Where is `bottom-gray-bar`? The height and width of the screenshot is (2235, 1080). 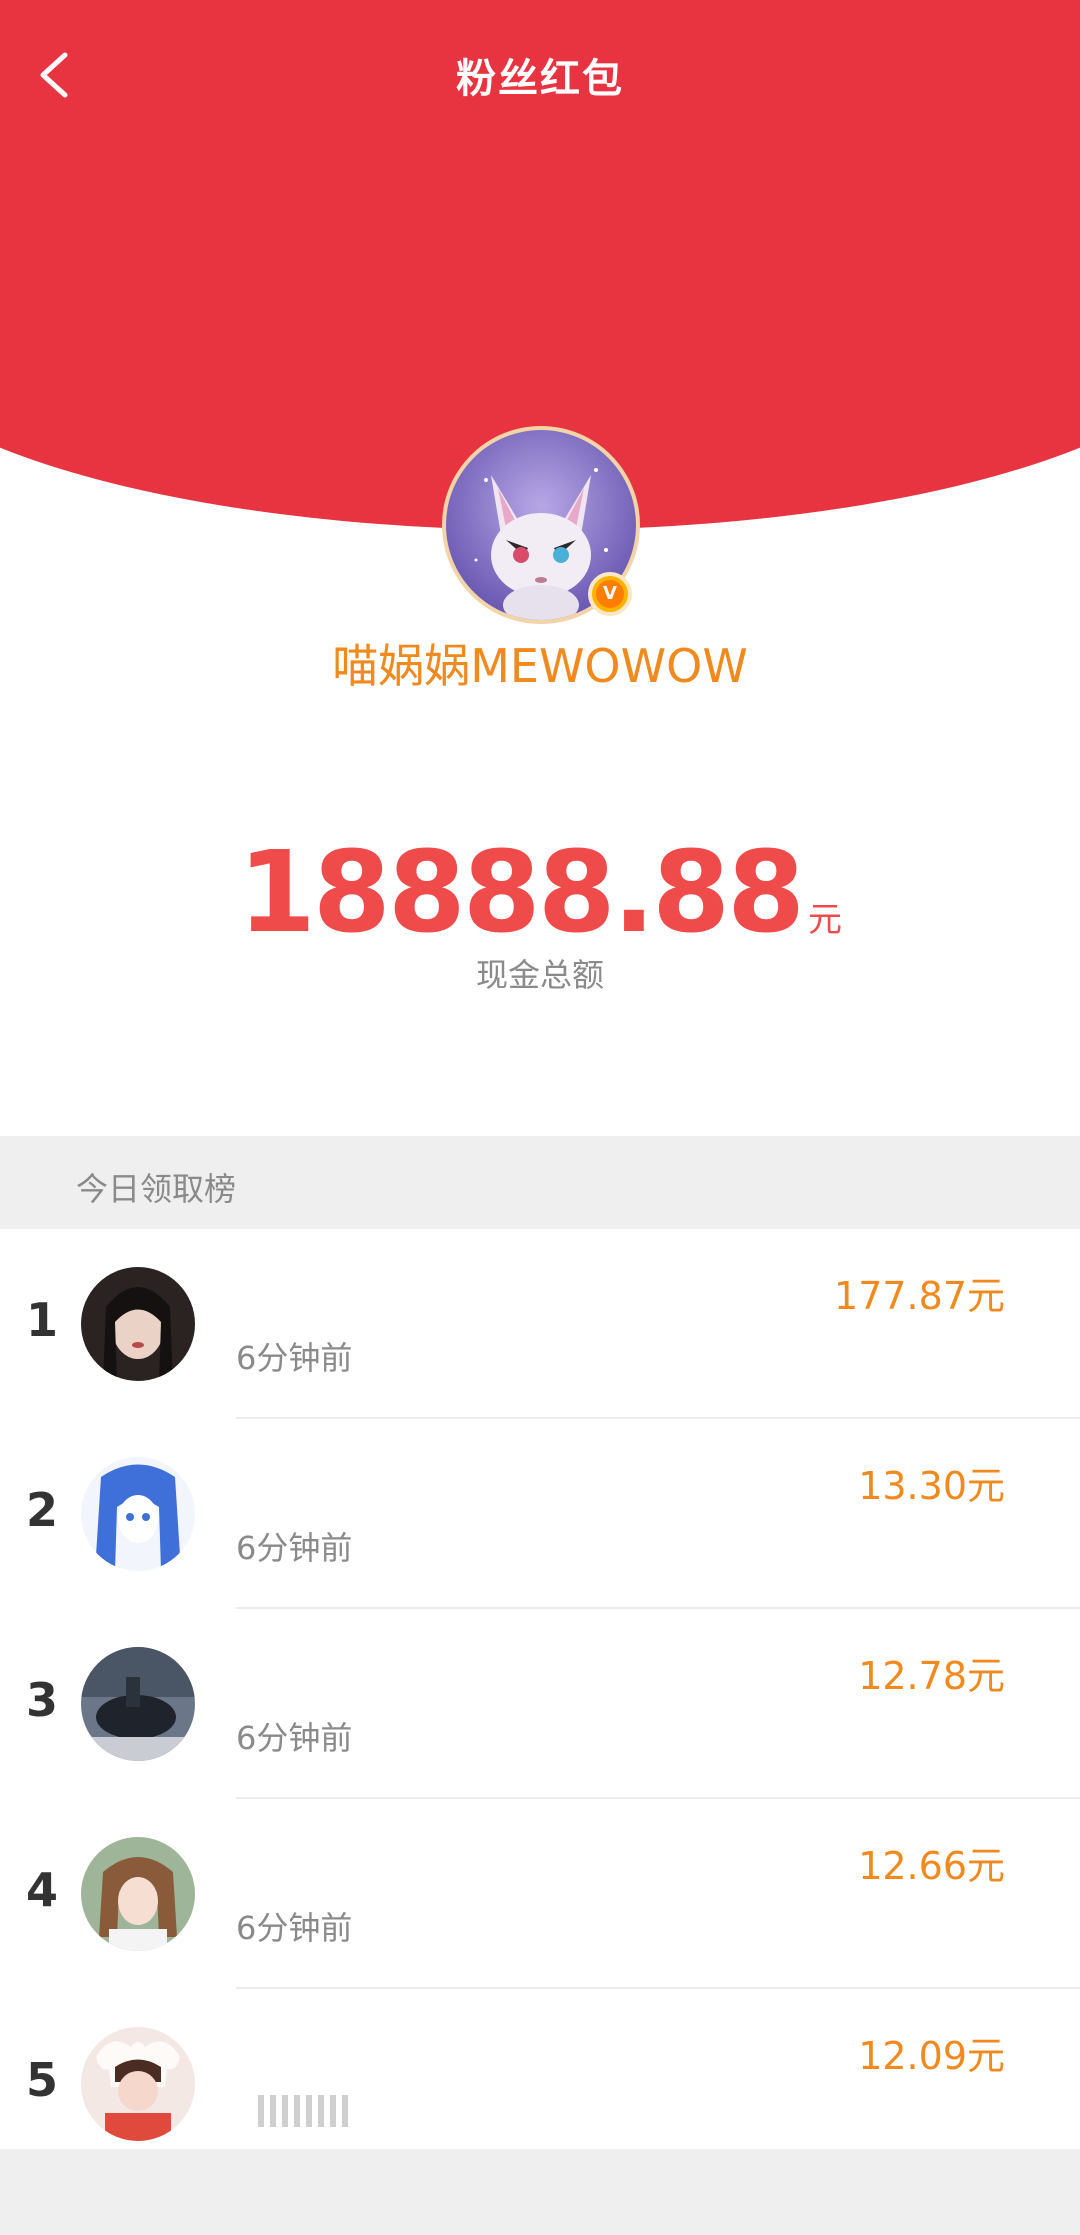 bottom-gray-bar is located at coordinates (540, 2192).